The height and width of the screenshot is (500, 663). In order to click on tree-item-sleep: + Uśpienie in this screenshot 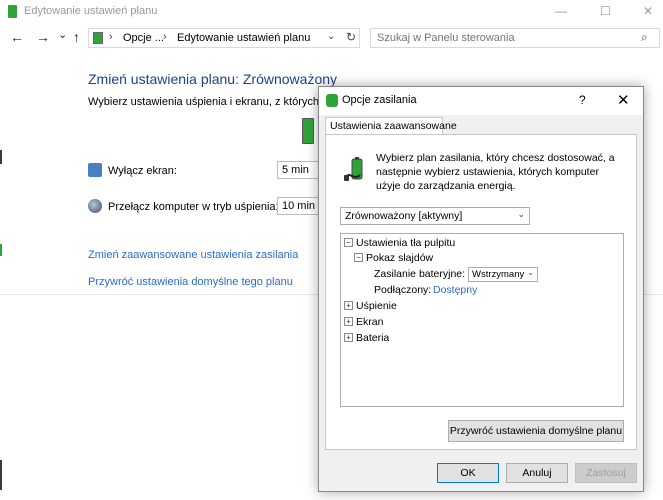, I will do `click(370, 306)`.